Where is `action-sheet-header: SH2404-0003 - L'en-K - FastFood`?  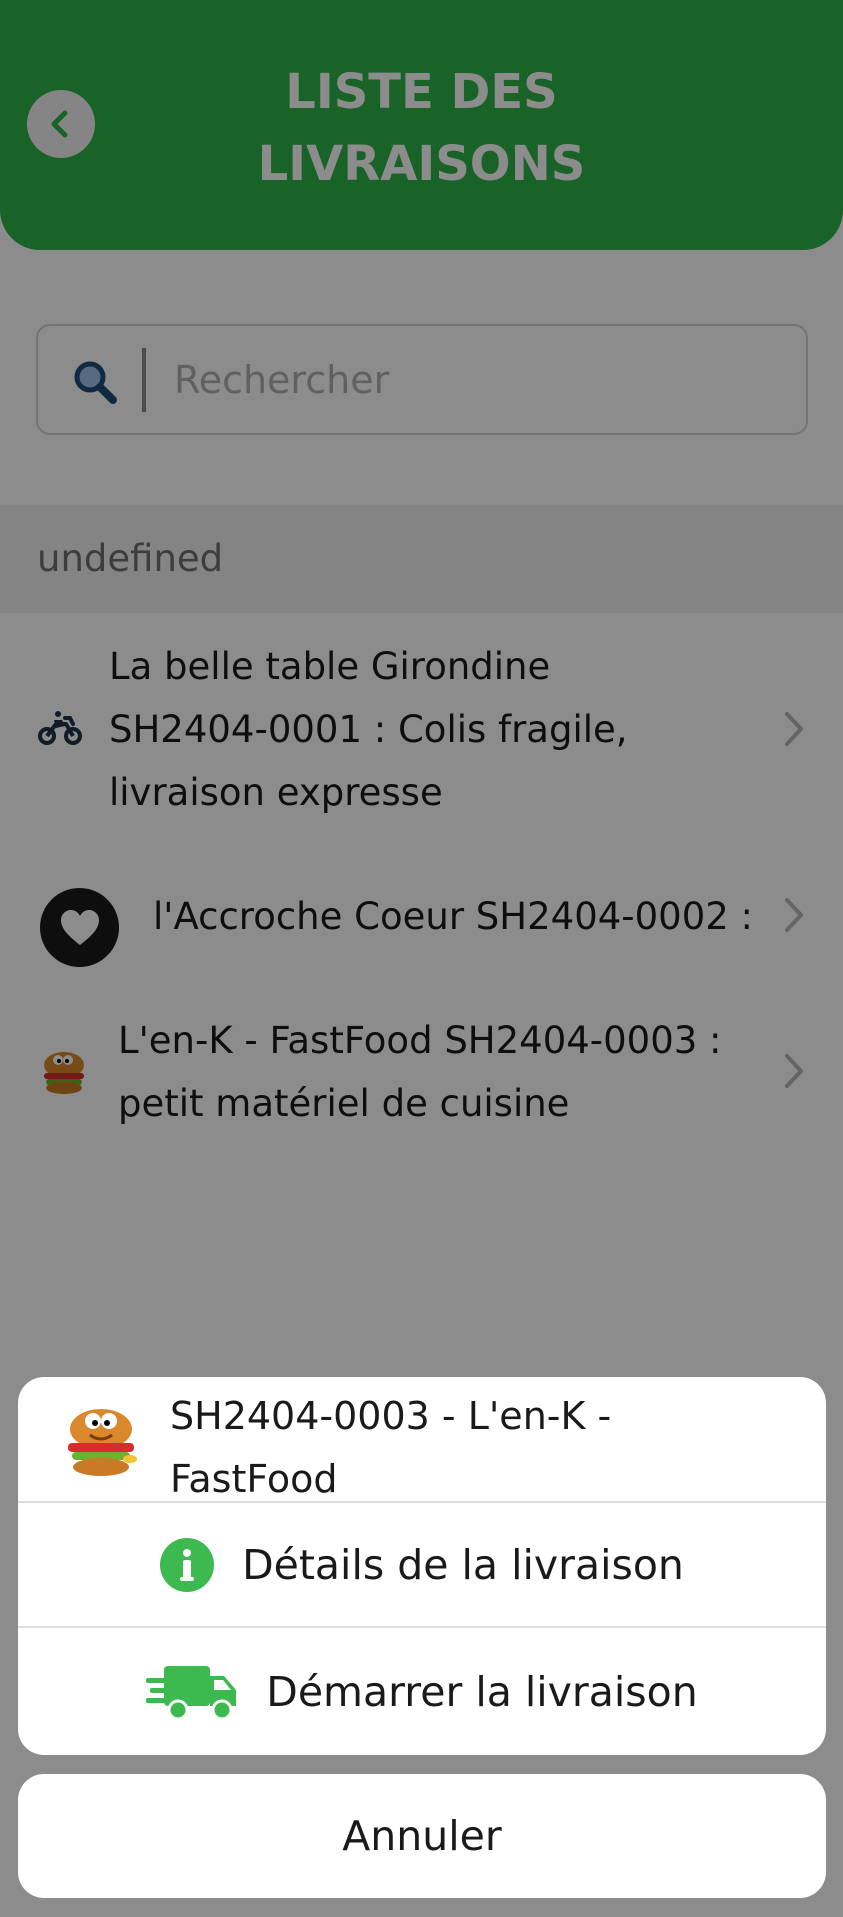
action-sheet-header: SH2404-0003 - L'en-K - FastFood is located at coordinates (422, 1440).